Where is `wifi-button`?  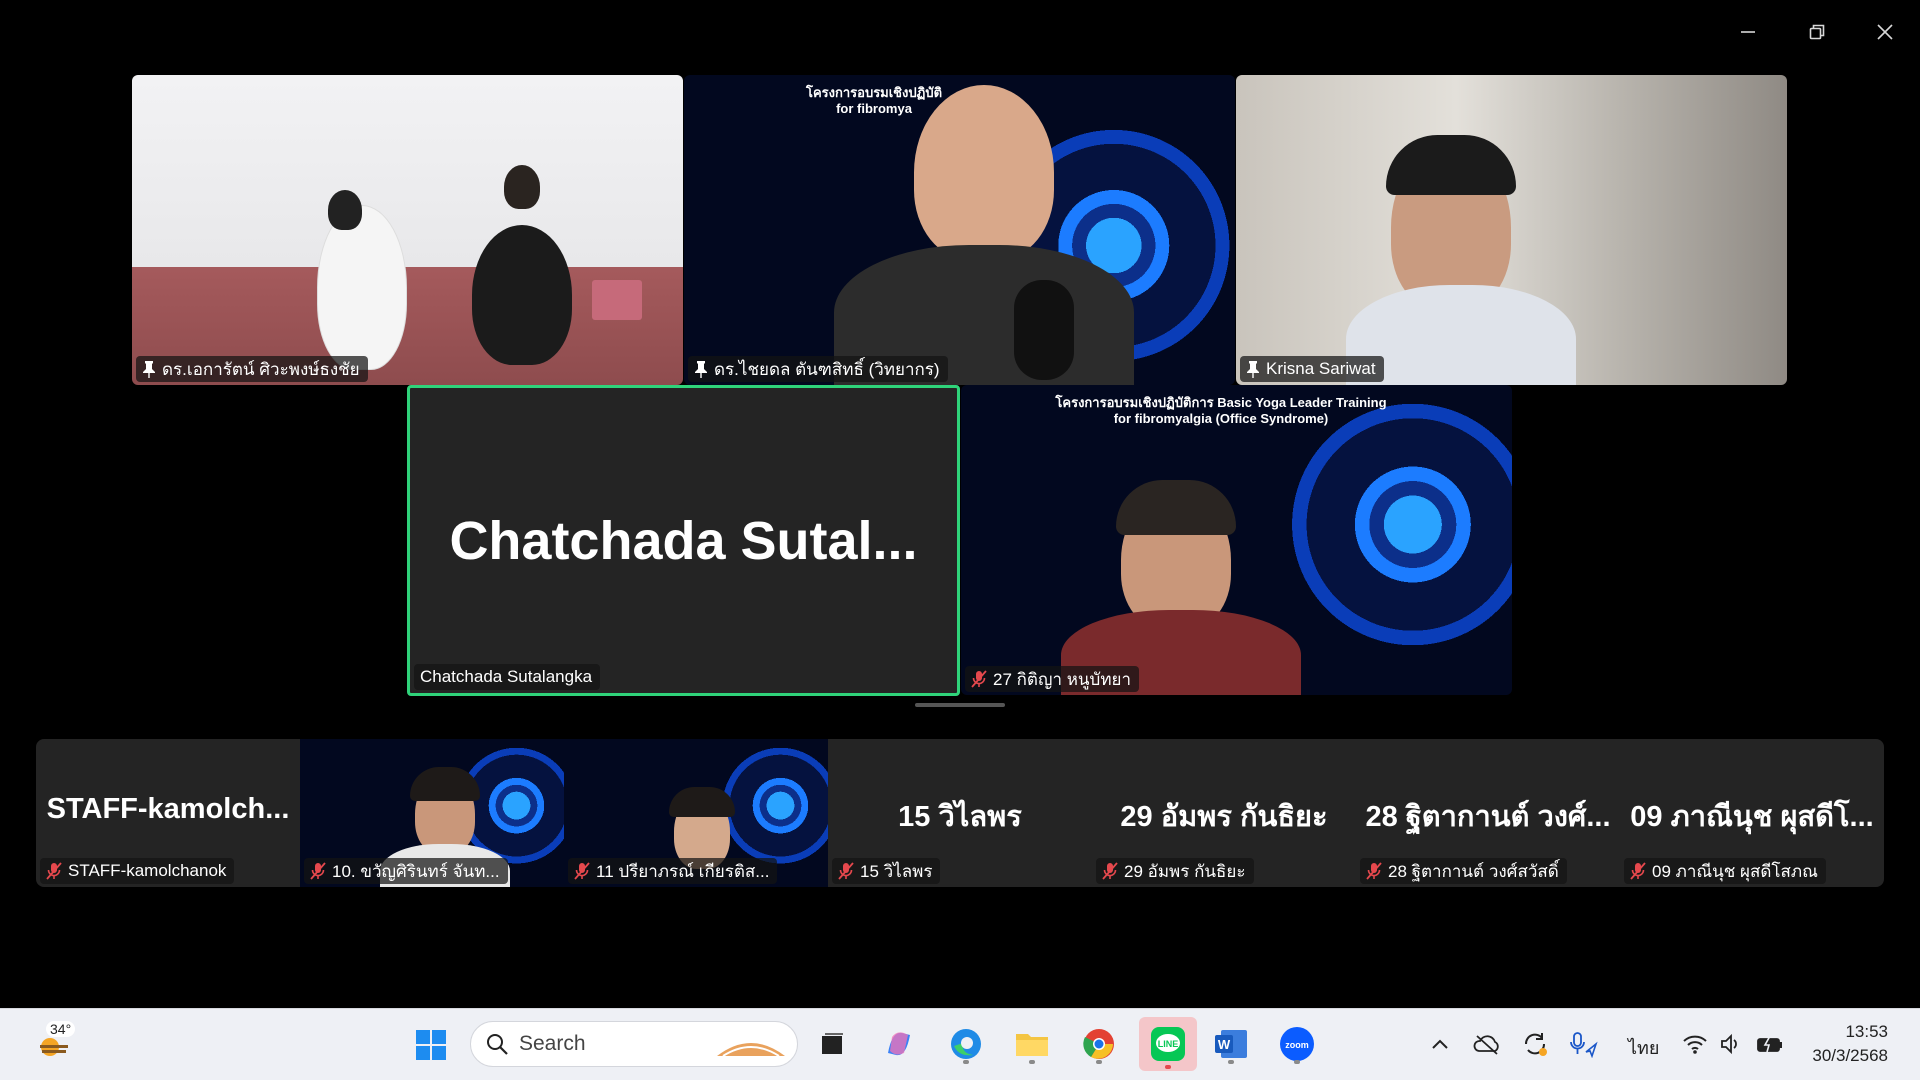 wifi-button is located at coordinates (1695, 1044).